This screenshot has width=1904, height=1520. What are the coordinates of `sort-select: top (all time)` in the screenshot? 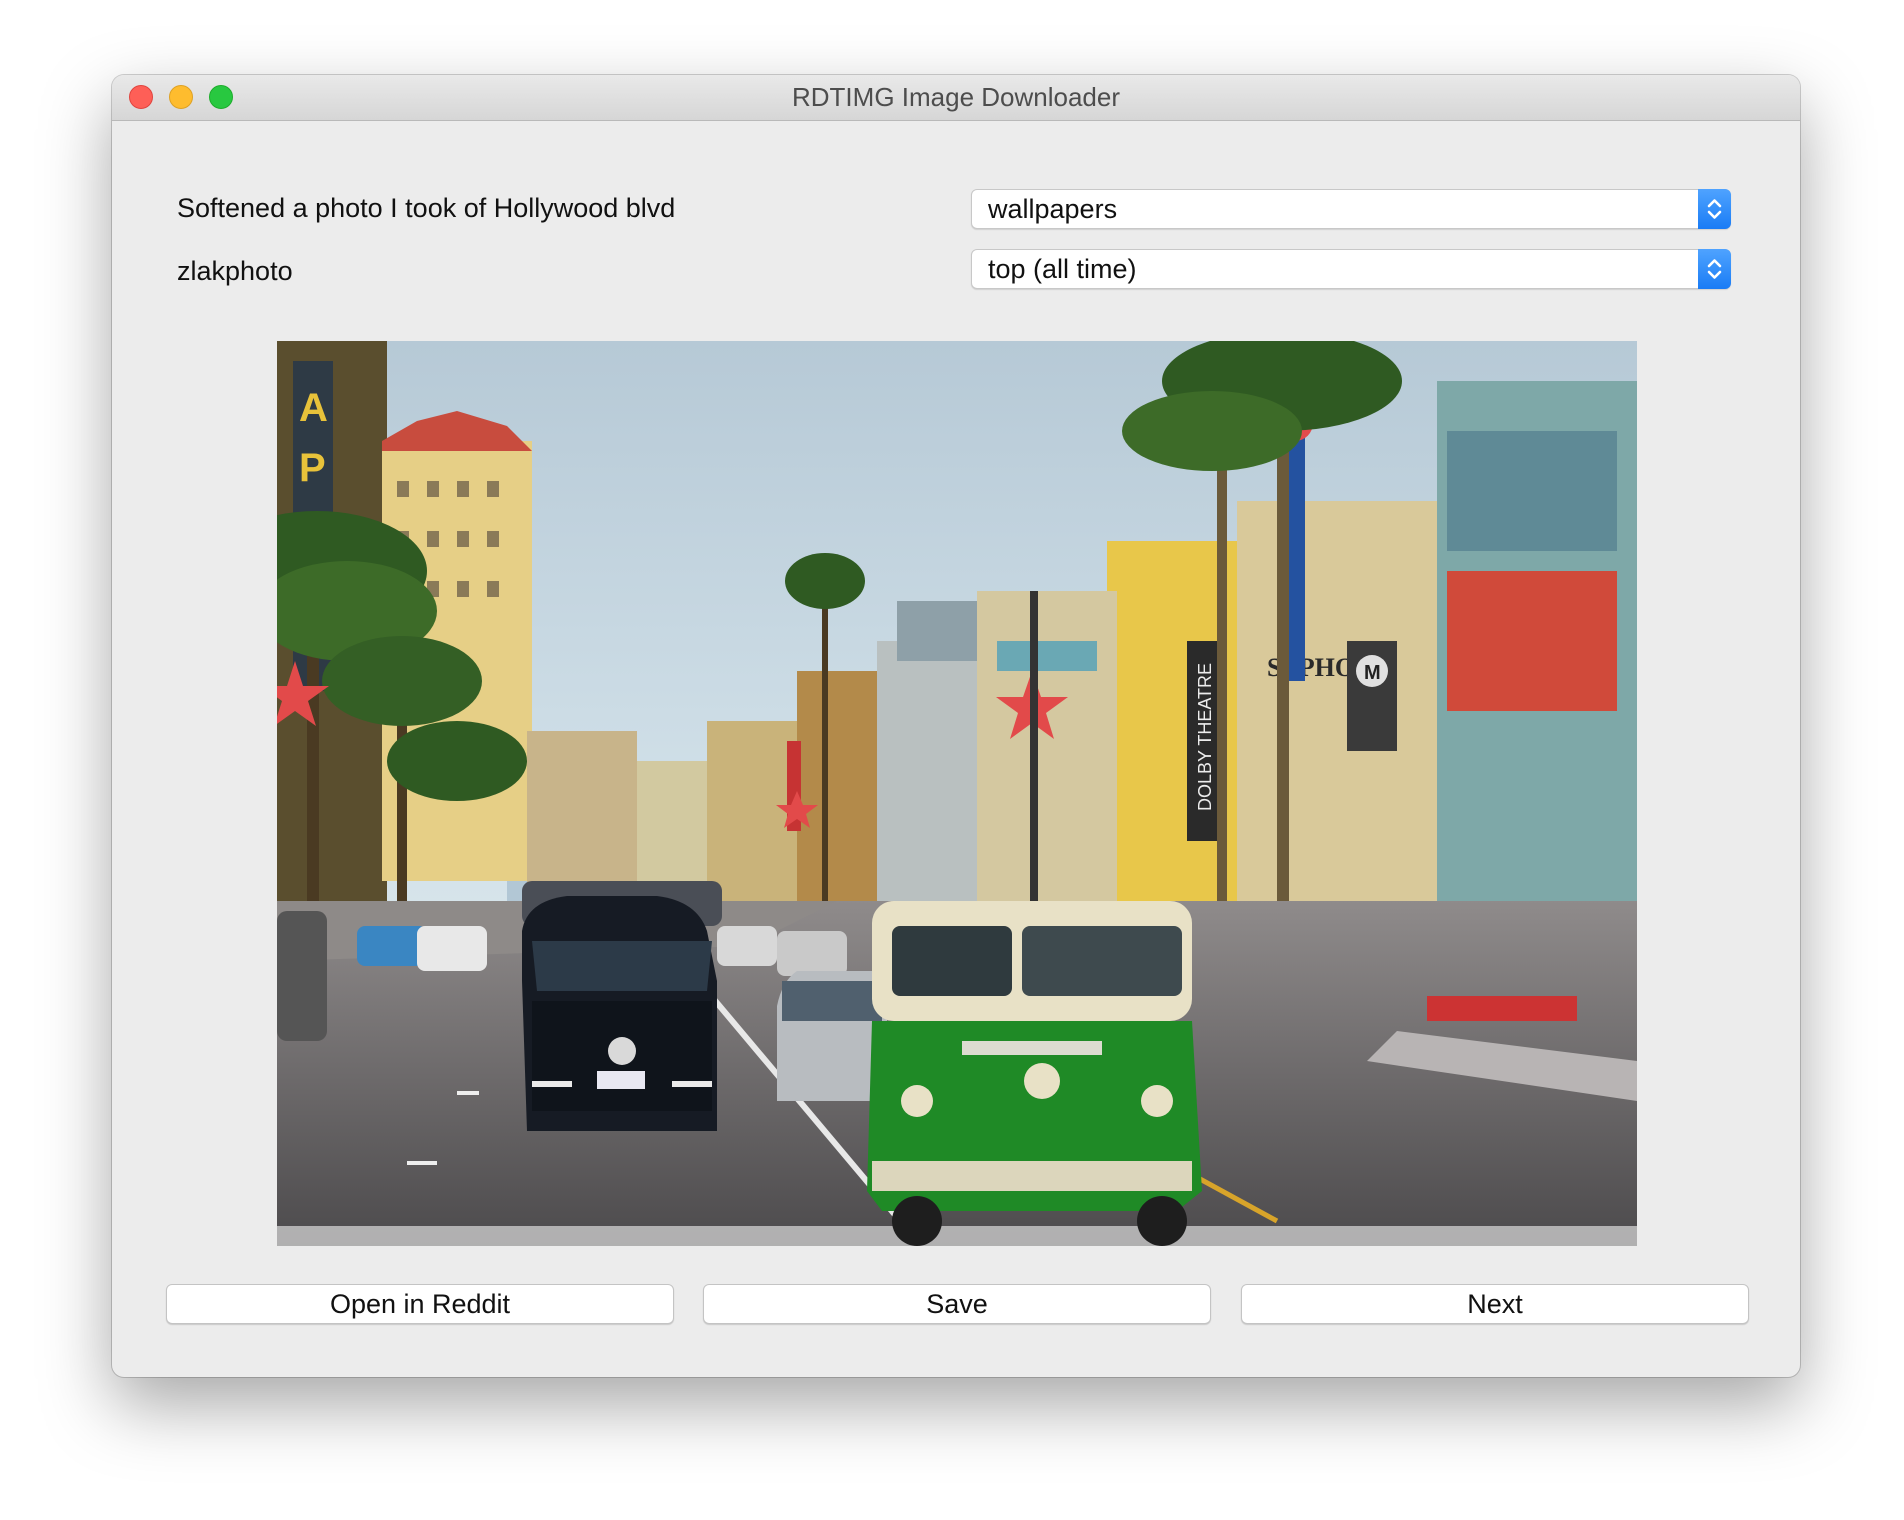 It's located at (1351, 269).